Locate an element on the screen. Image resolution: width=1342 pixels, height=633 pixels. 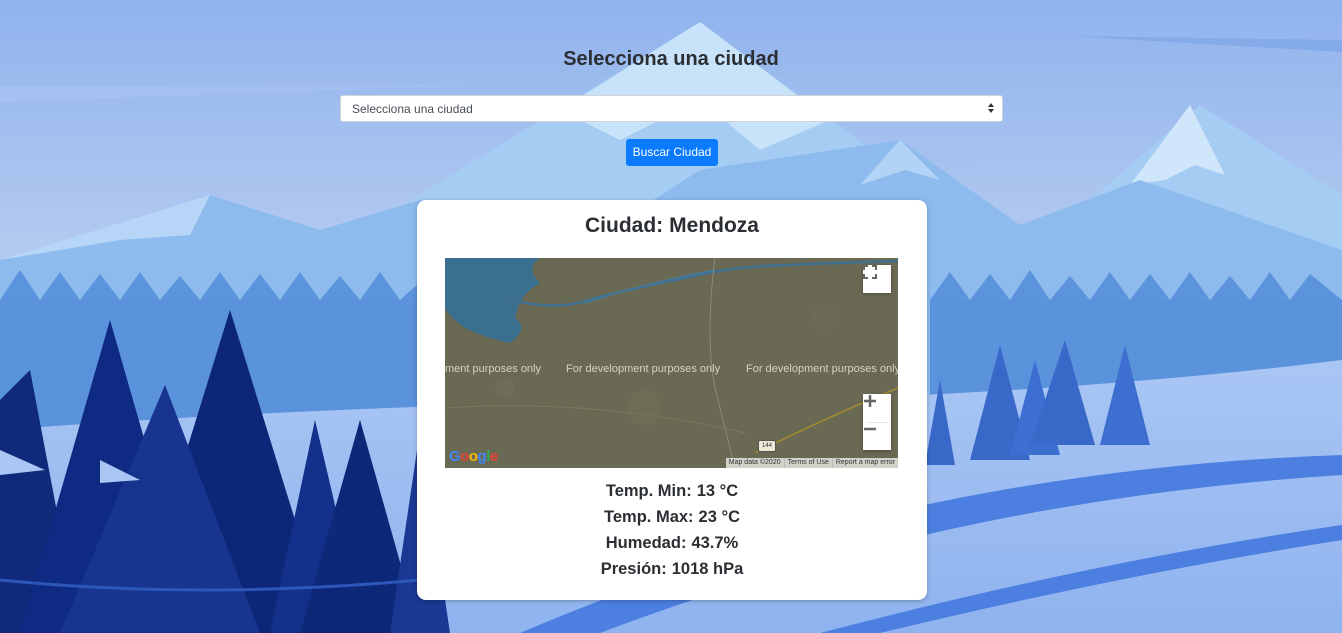
page-title: Selecciona una ciudad is located at coordinates (671, 59).